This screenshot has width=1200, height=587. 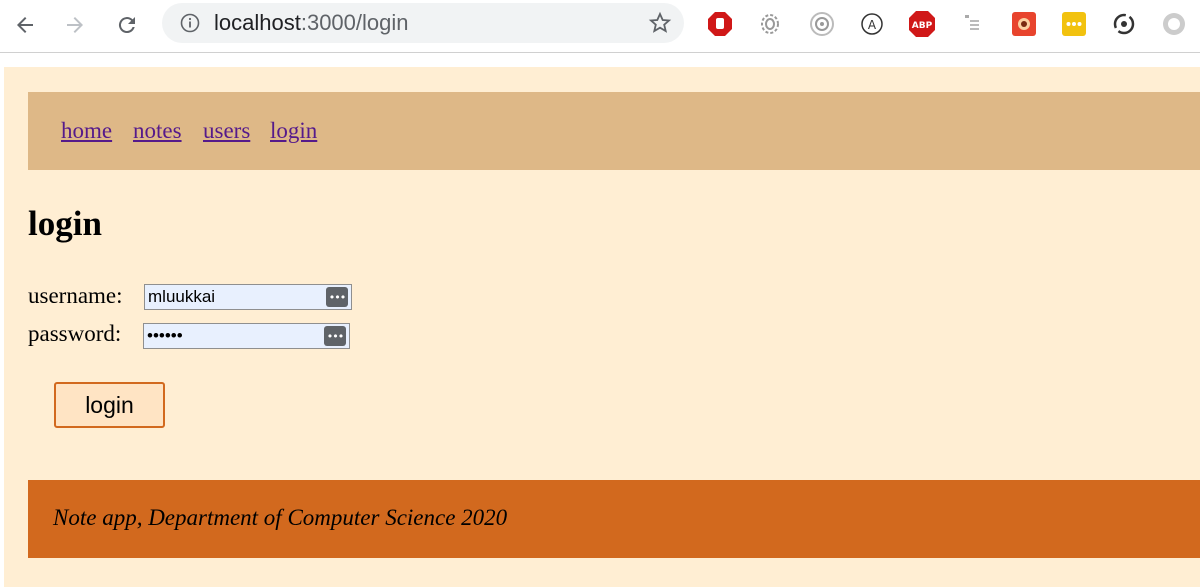 I want to click on fingerprint-icon, so click(x=770, y=24).